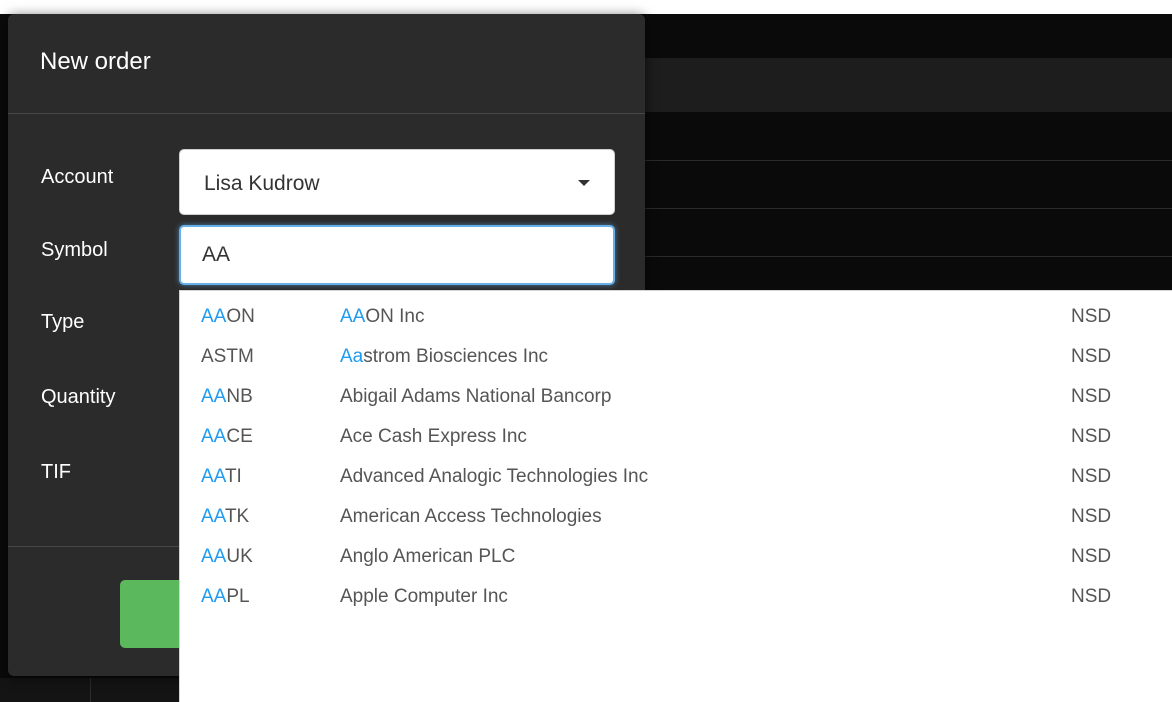 Image resolution: width=1172 pixels, height=702 pixels. What do you see at coordinates (676, 591) in the screenshot?
I see `autocomplete-item: AAPL Apple Computer Inc NSD` at bounding box center [676, 591].